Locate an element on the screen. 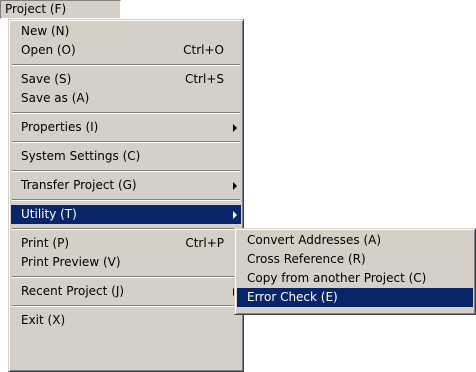 The width and height of the screenshot is (476, 372). menu-item-save-as: Save as (A) is located at coordinates (126, 98).